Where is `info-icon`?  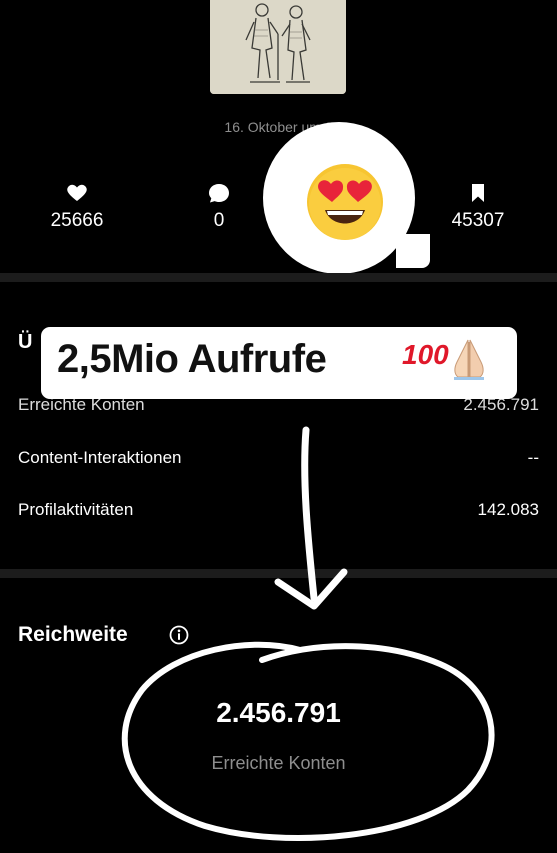
info-icon is located at coordinates (179, 635).